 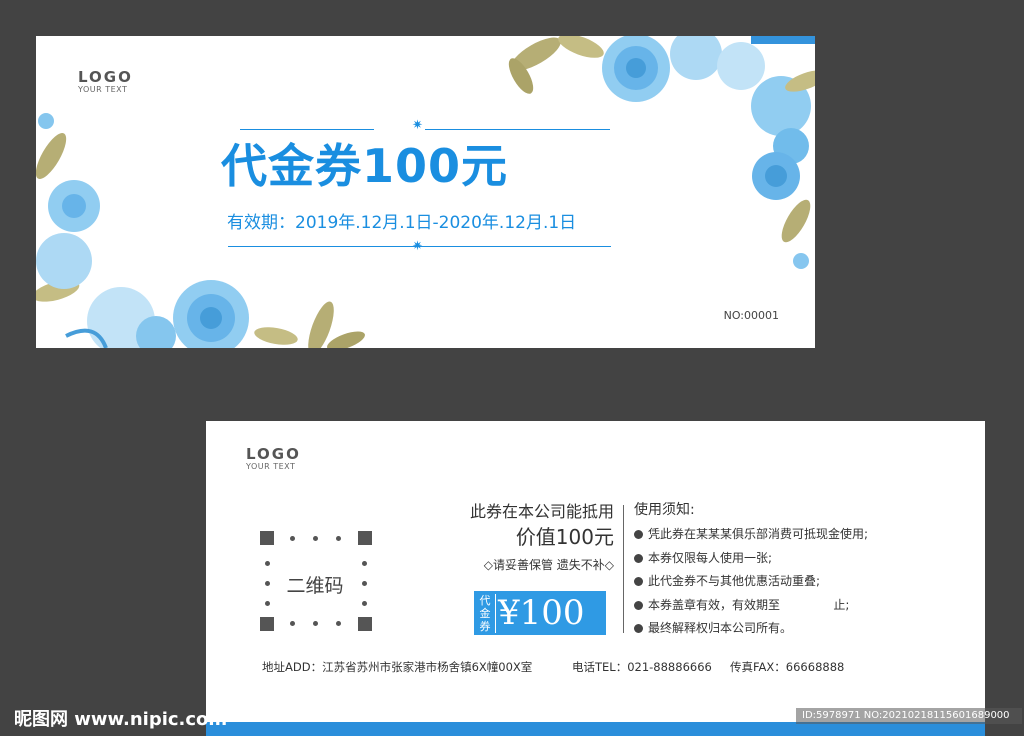 What do you see at coordinates (720, 628) in the screenshot?
I see `note-text: 最终解释权归本公司所有。` at bounding box center [720, 628].